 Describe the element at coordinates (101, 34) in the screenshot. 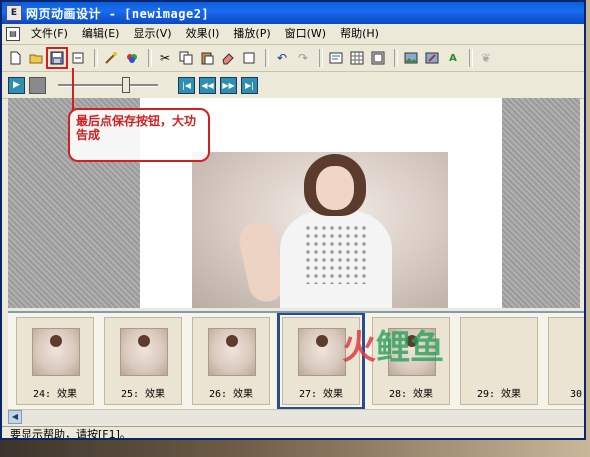

I see `menu-edit: 编辑(E)` at that location.